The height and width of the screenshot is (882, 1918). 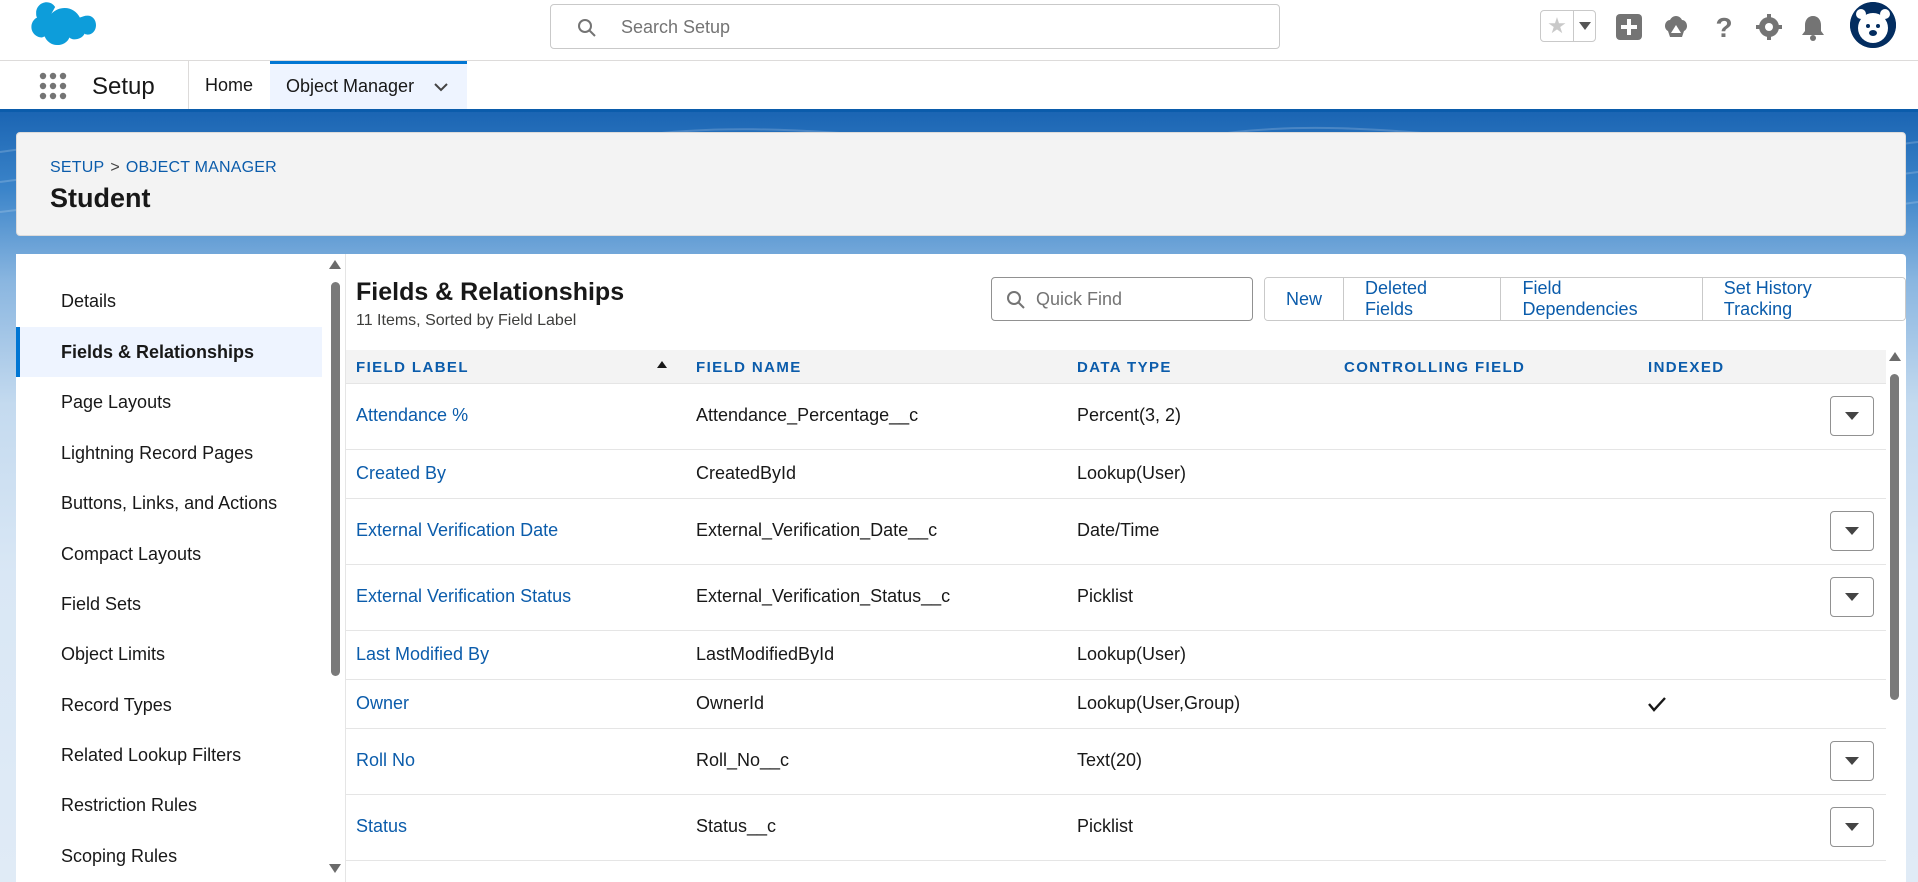 What do you see at coordinates (463, 596) in the screenshot?
I see `field-label-link: External Verification Status` at bounding box center [463, 596].